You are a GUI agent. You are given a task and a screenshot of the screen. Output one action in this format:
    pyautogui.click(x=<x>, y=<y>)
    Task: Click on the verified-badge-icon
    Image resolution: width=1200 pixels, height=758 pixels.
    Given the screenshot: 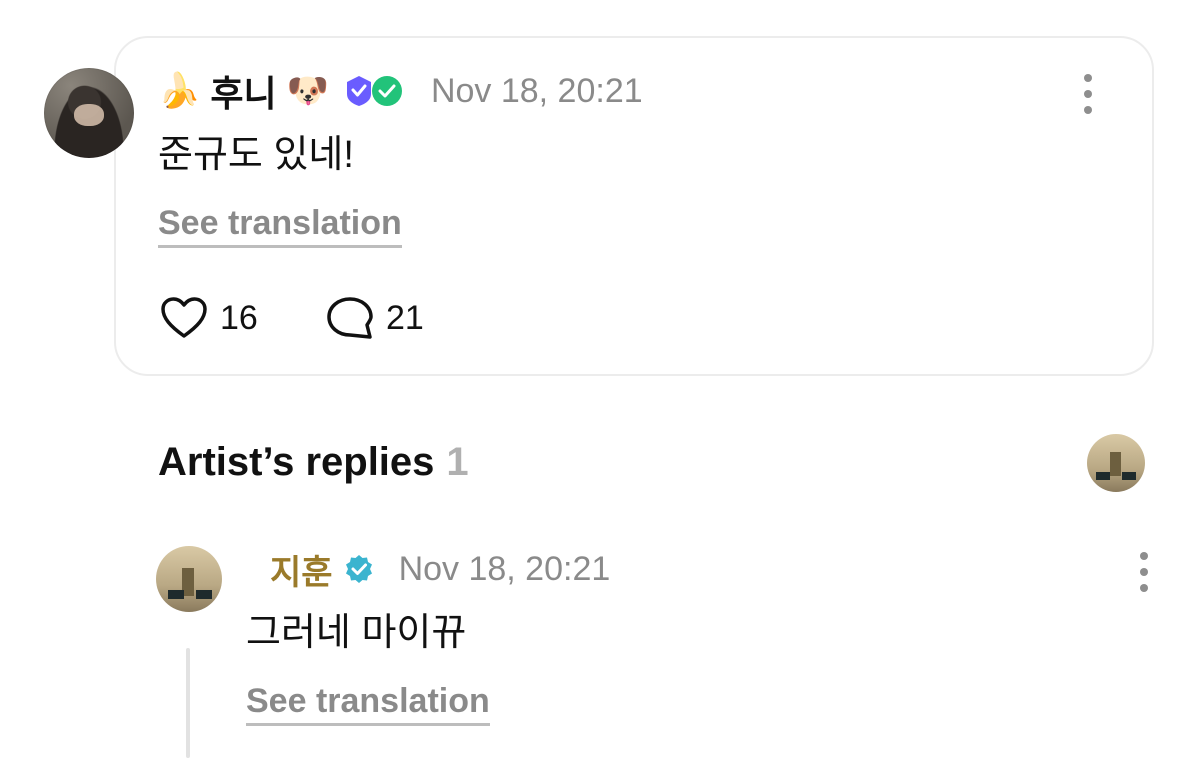 What is the action you would take?
    pyautogui.click(x=358, y=569)
    